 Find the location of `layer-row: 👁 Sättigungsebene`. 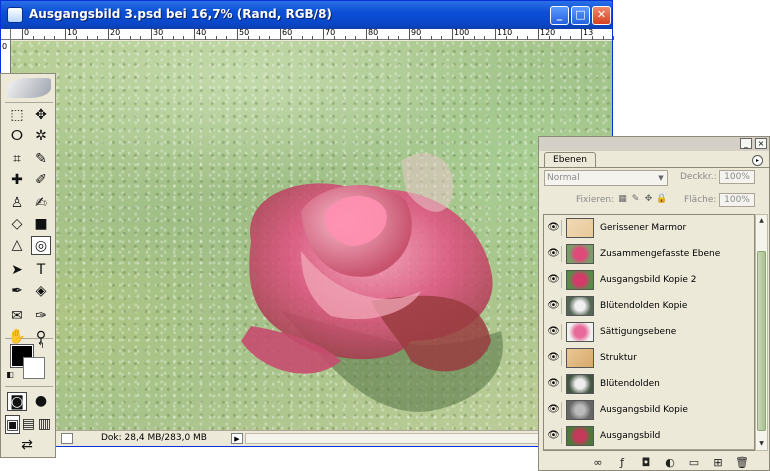

layer-row: 👁 Sättigungsebene is located at coordinates (649, 332).